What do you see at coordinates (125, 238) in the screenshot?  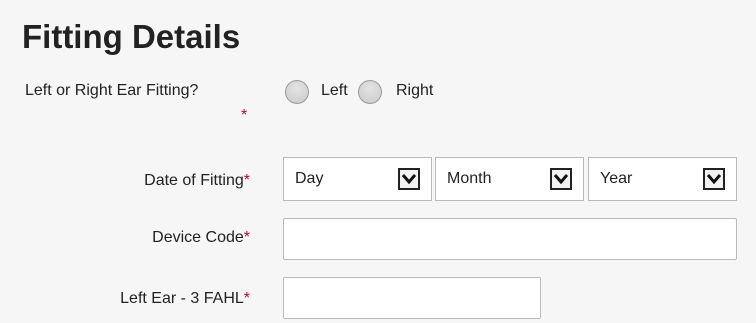 I see `device-code-label: Device Code*` at bounding box center [125, 238].